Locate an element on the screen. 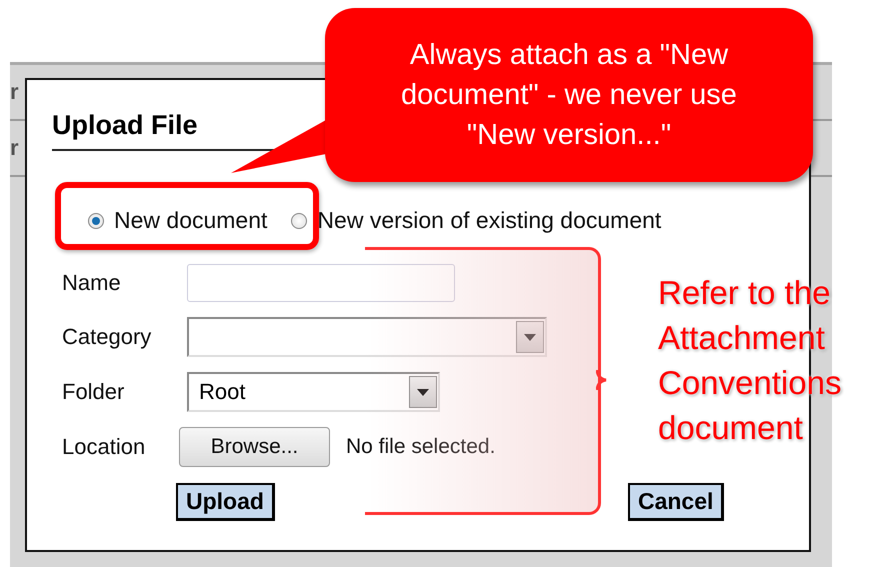 Image resolution: width=881 pixels, height=567 pixels. field-label: Folder is located at coordinates (94, 392).